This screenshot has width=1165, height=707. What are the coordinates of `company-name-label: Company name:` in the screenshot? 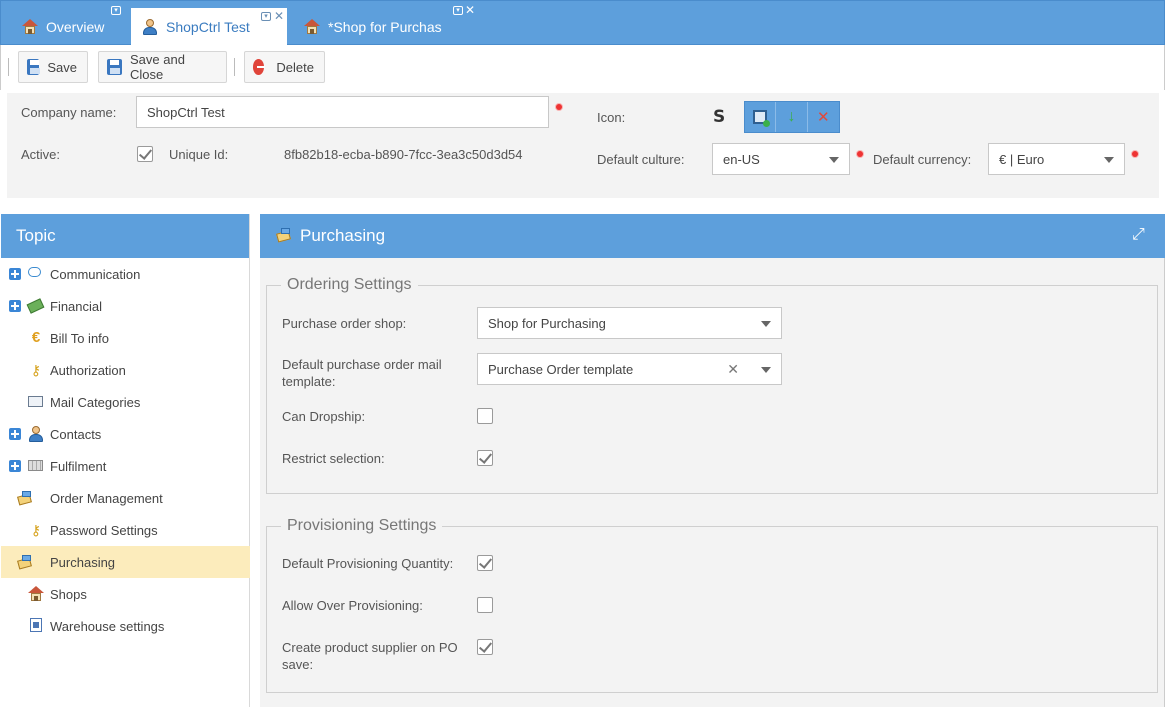 It's located at (69, 112).